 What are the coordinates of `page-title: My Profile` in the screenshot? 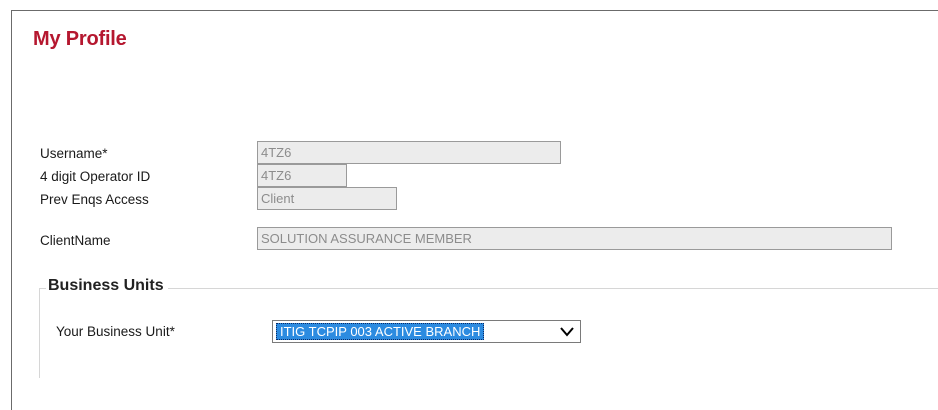 It's located at (80, 39).